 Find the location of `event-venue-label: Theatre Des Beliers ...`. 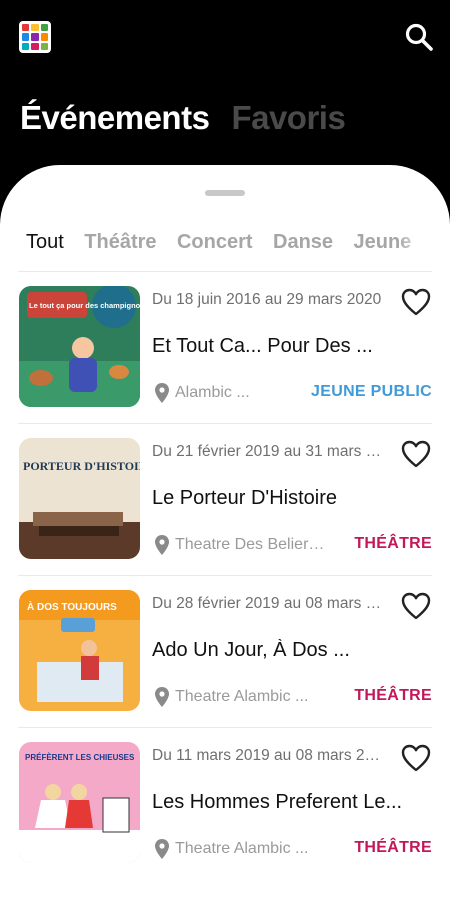

event-venue-label: Theatre Des Beliers ... is located at coordinates (250, 544).